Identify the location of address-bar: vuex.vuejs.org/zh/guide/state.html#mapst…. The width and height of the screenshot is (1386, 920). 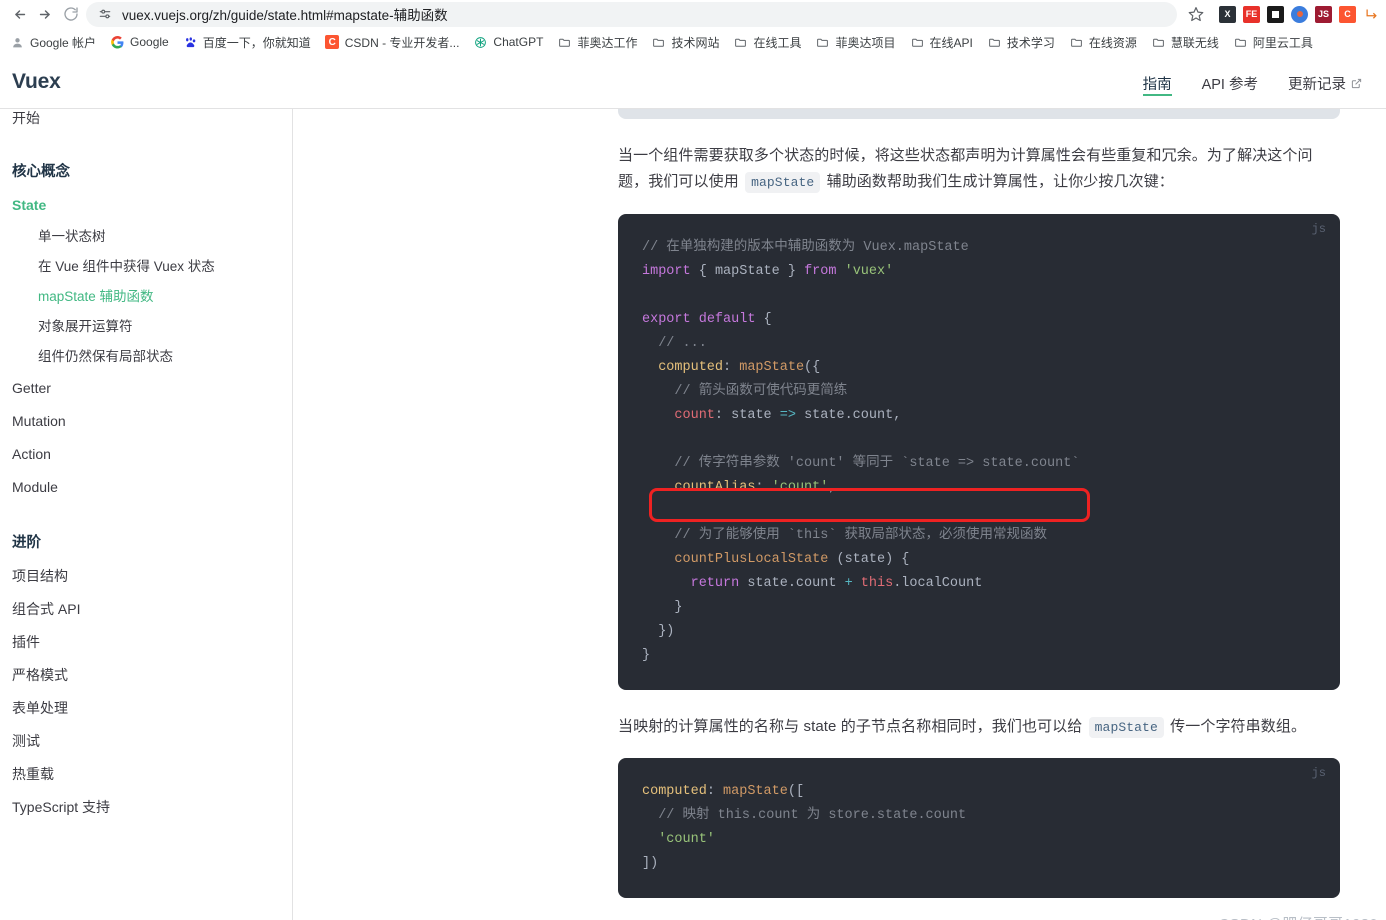
(631, 14).